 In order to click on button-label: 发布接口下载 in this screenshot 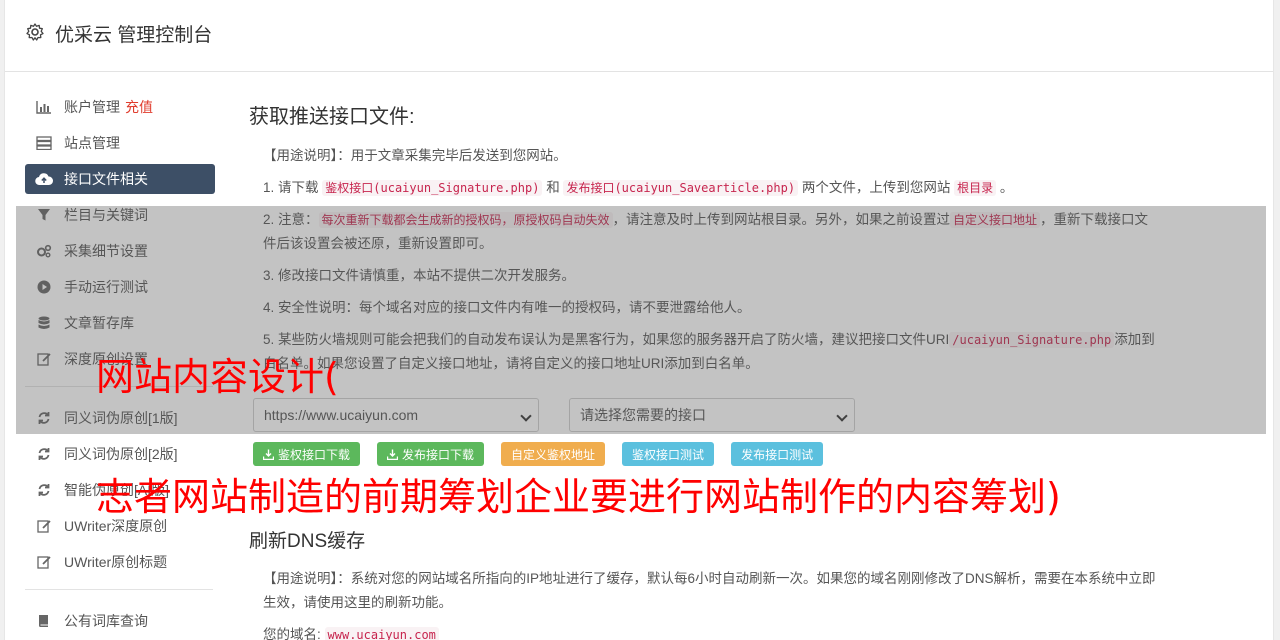, I will do `click(438, 454)`.